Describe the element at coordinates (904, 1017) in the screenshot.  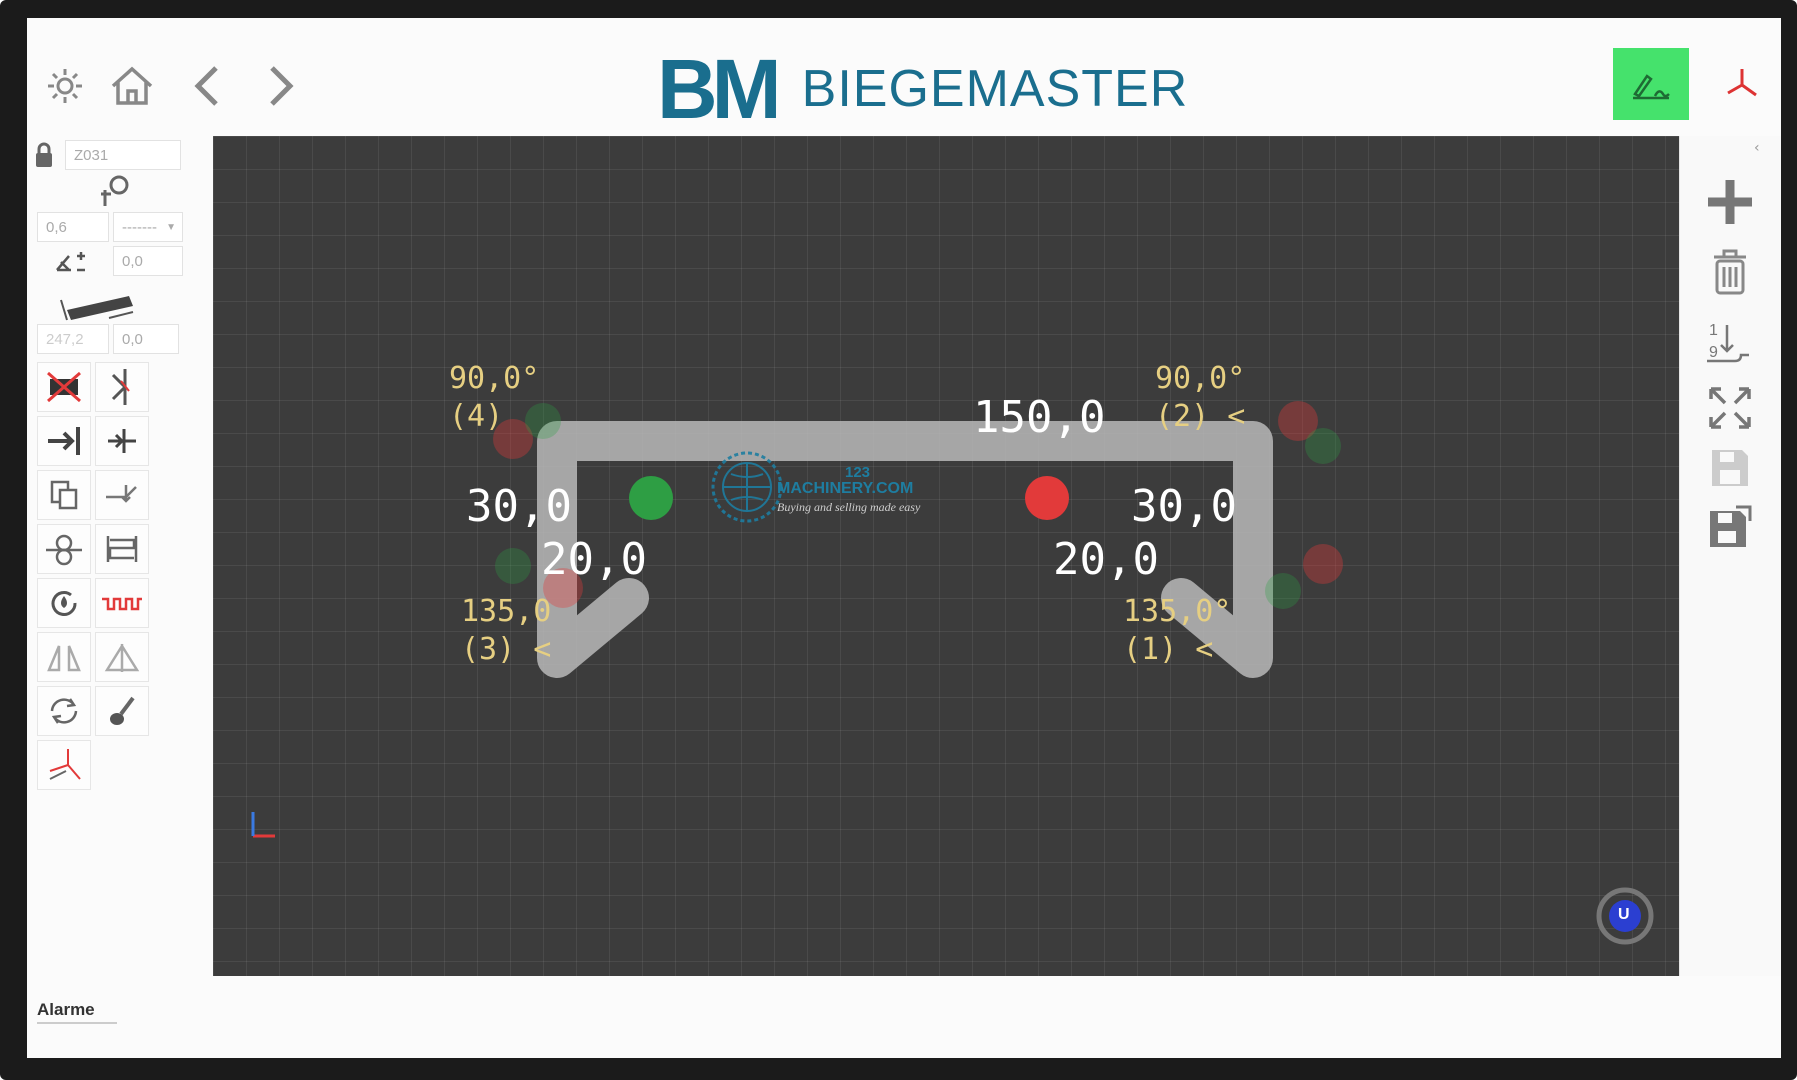
I see `footer-bar: Alarme` at that location.